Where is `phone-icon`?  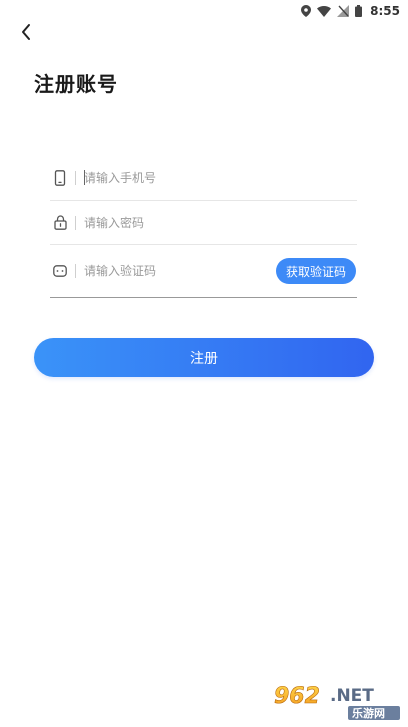
phone-icon is located at coordinates (60, 178).